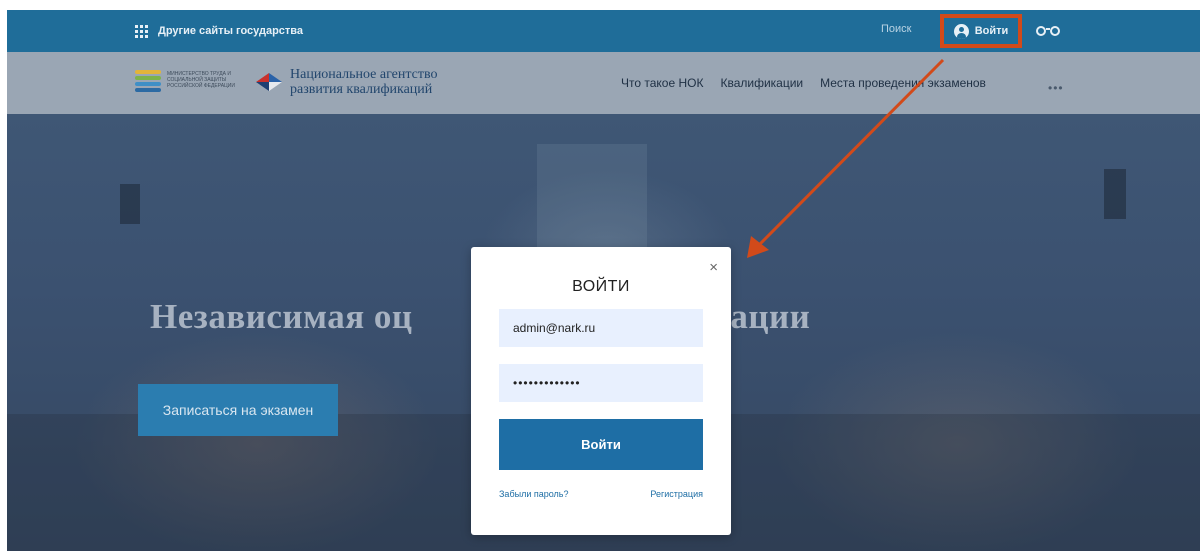  Describe the element at coordinates (364, 74) in the screenshot. I see `brand-line-1: Национальное агентство` at that location.